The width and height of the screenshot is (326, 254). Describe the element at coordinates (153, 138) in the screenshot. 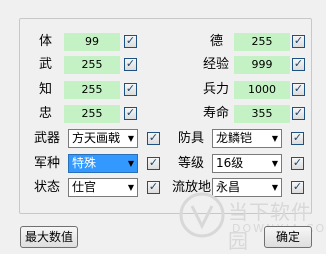

I see `weapon-checkbox: ✓` at that location.